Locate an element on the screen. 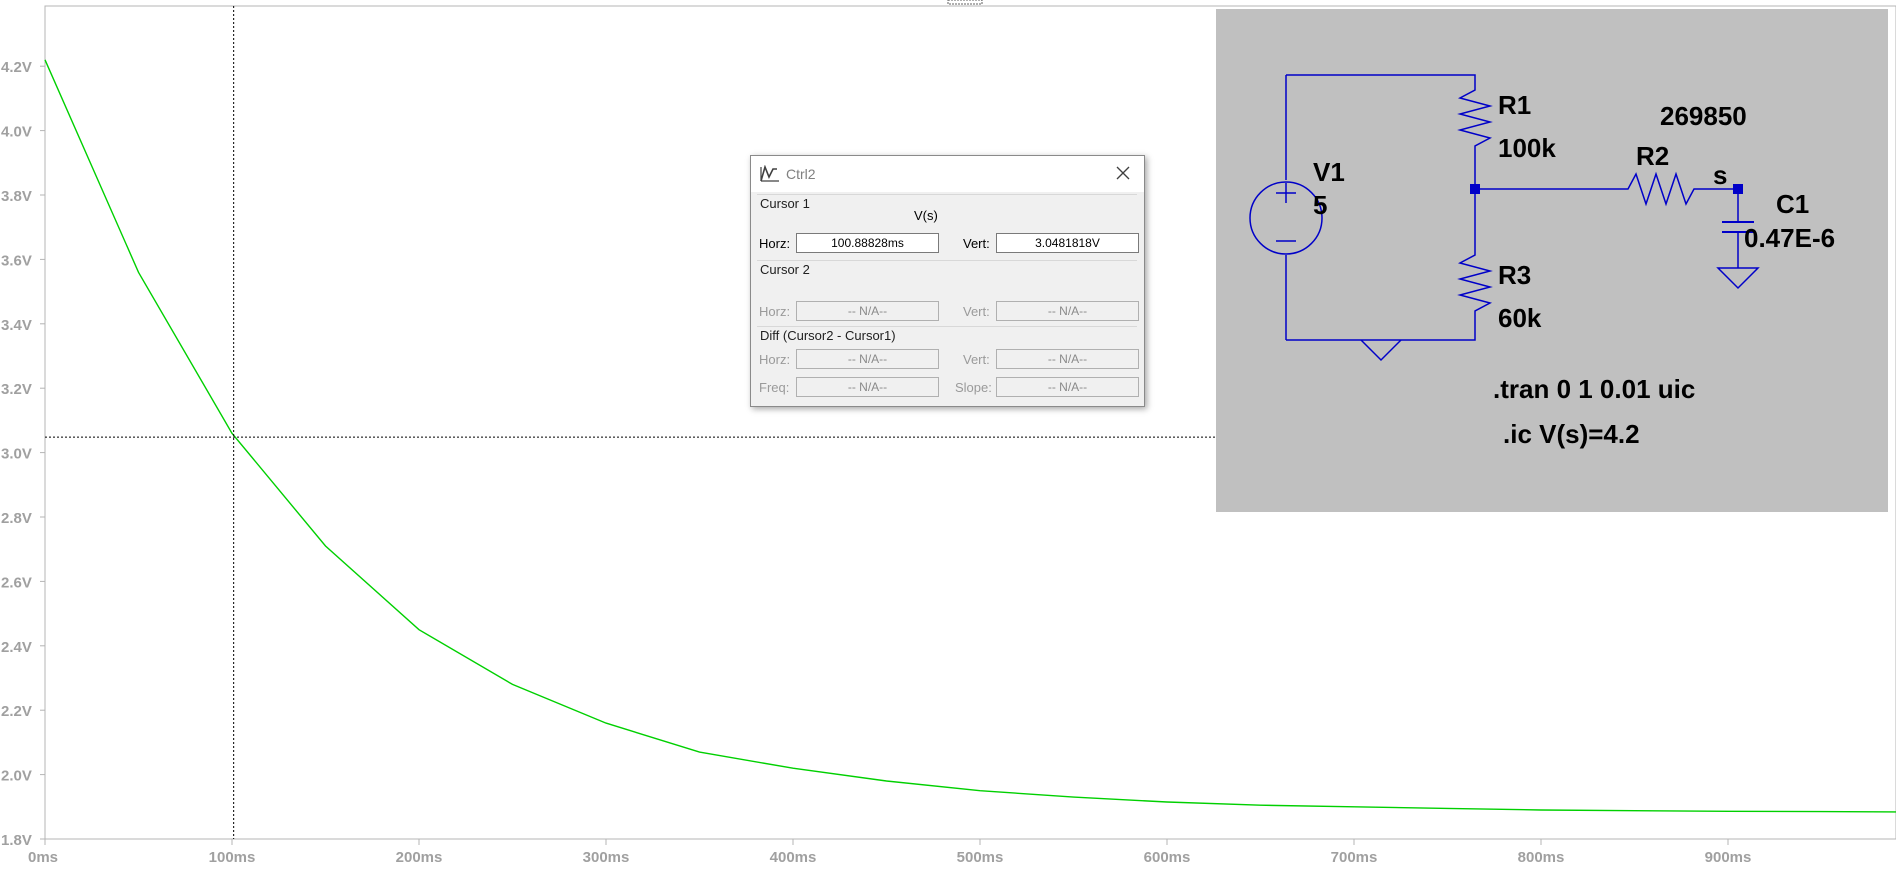 This screenshot has width=1896, height=880. cursor2-vert-field: -- N/A-- is located at coordinates (1067, 311).